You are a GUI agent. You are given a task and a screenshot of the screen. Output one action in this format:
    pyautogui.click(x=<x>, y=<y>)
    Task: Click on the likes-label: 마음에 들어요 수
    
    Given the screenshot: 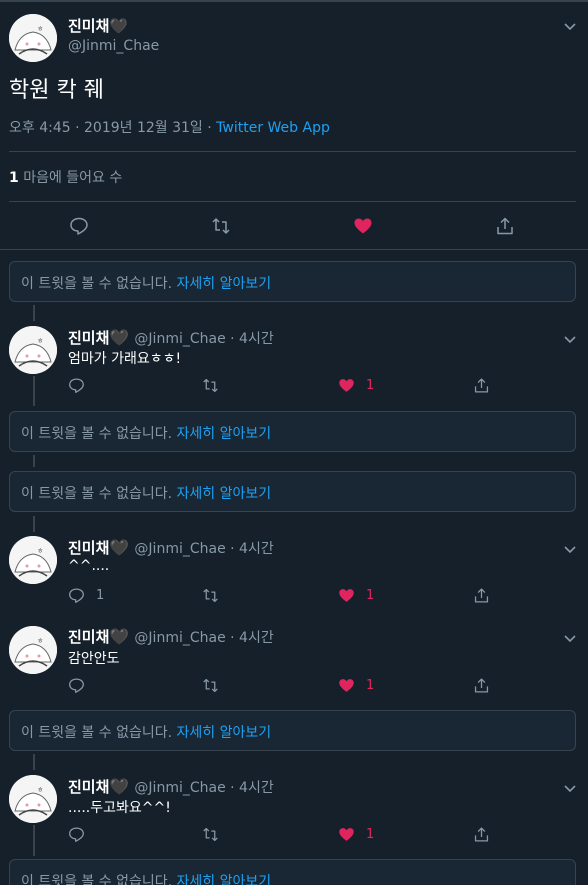 What is the action you would take?
    pyautogui.click(x=70, y=178)
    